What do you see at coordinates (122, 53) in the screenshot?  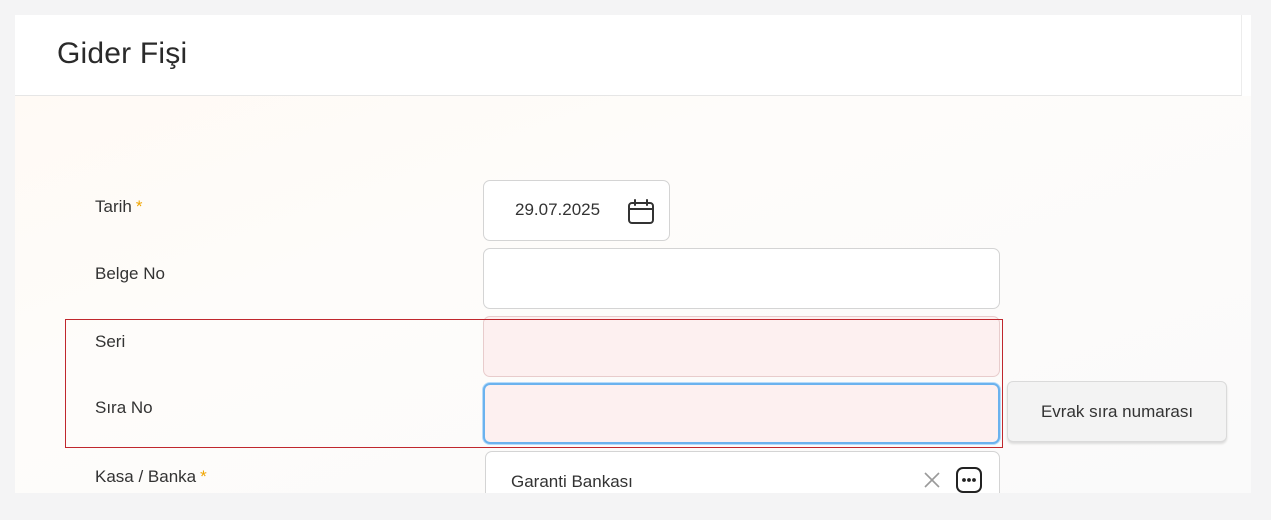 I see `page-title: Gider Fişi` at bounding box center [122, 53].